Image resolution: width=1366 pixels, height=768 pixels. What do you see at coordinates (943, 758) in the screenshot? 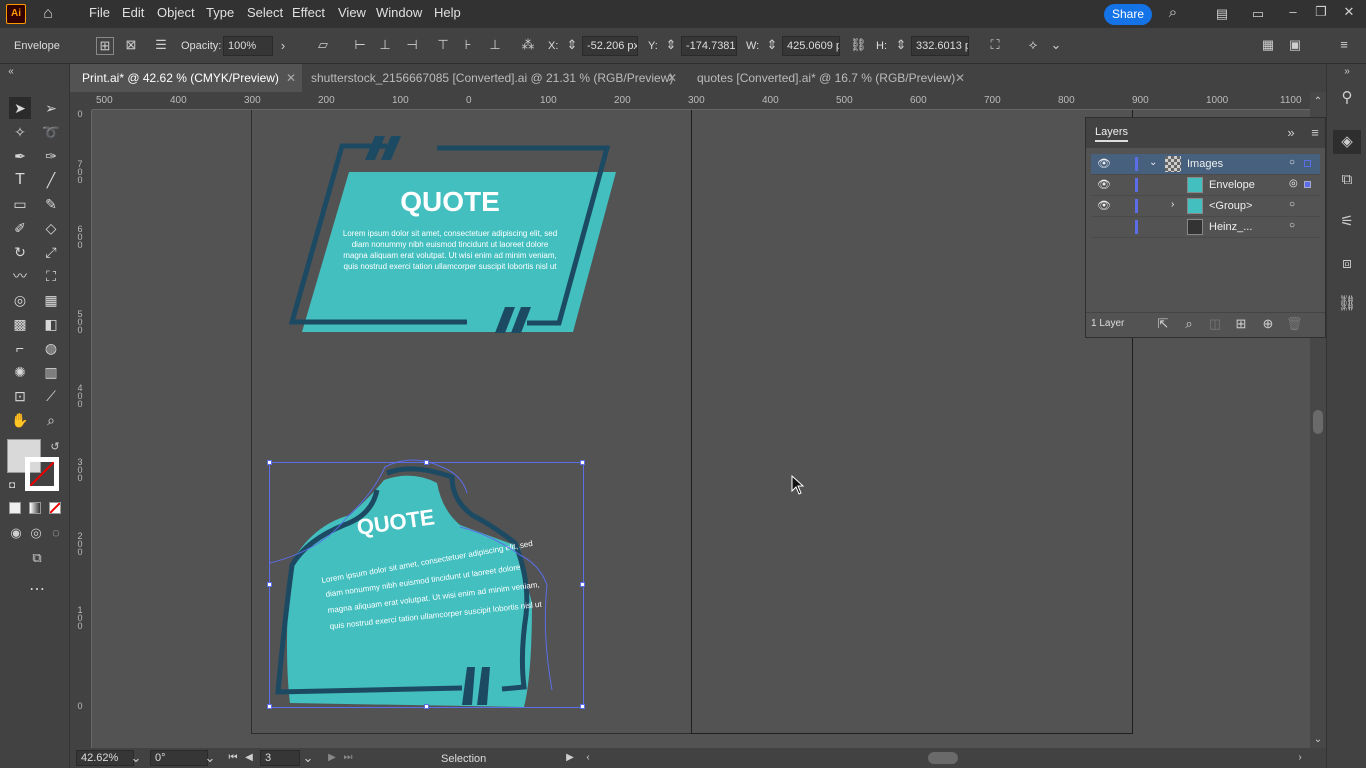
I see `horizontal-scroll-thumb` at bounding box center [943, 758].